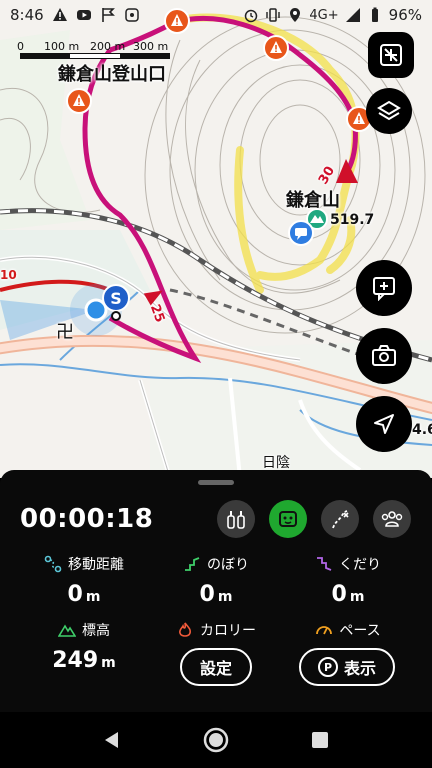 This screenshot has height=768, width=432. What do you see at coordinates (324, 564) in the screenshot?
I see `descent-icon` at bounding box center [324, 564].